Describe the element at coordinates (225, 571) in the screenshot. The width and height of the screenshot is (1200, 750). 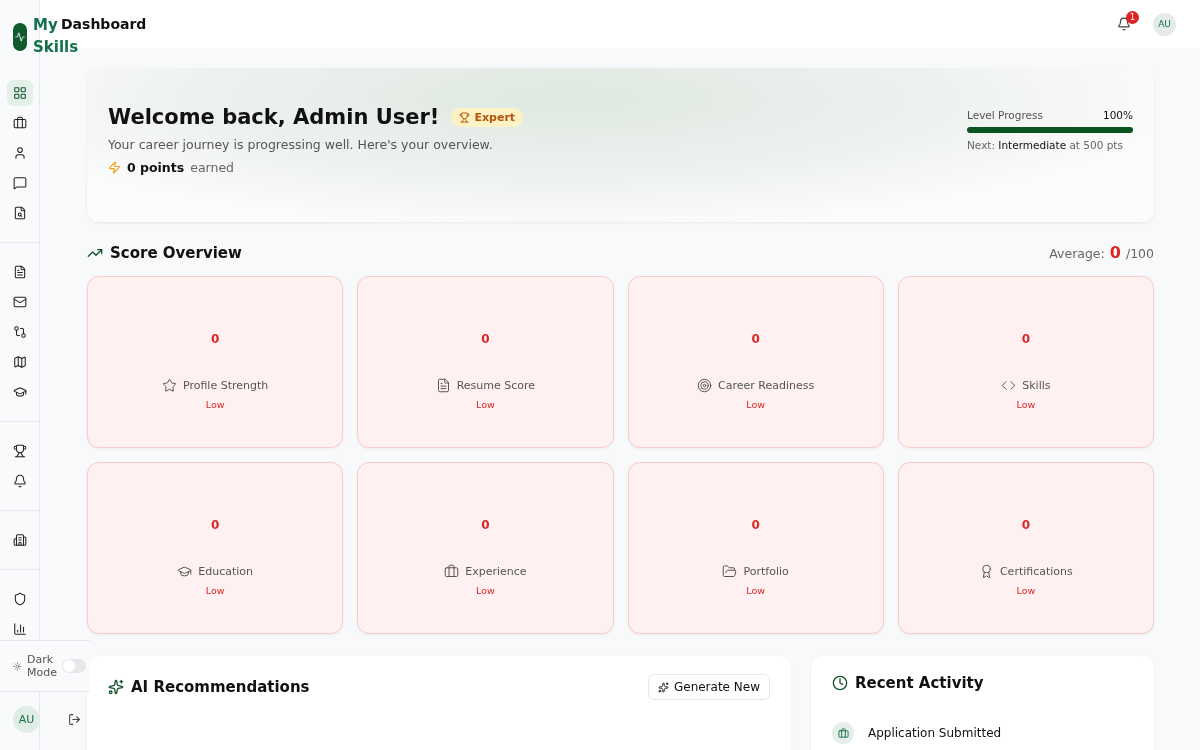
I see `score-label: Education` at that location.